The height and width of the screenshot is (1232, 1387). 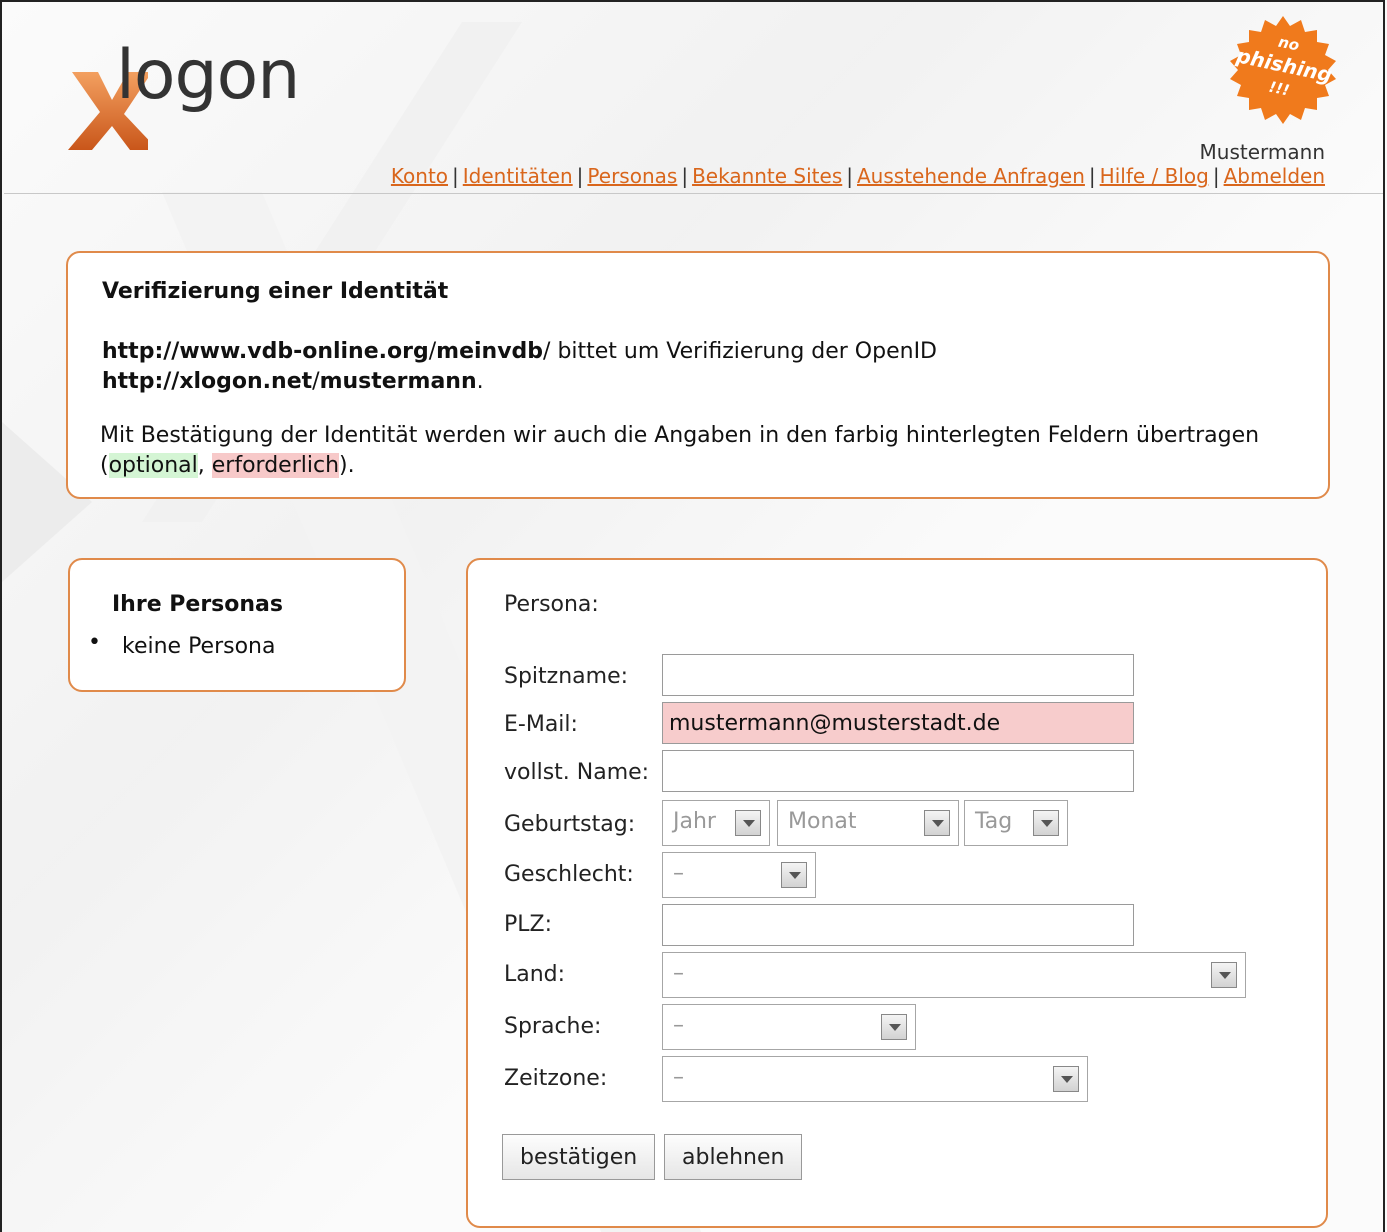 I want to click on timezone-select: –, so click(x=875, y=1079).